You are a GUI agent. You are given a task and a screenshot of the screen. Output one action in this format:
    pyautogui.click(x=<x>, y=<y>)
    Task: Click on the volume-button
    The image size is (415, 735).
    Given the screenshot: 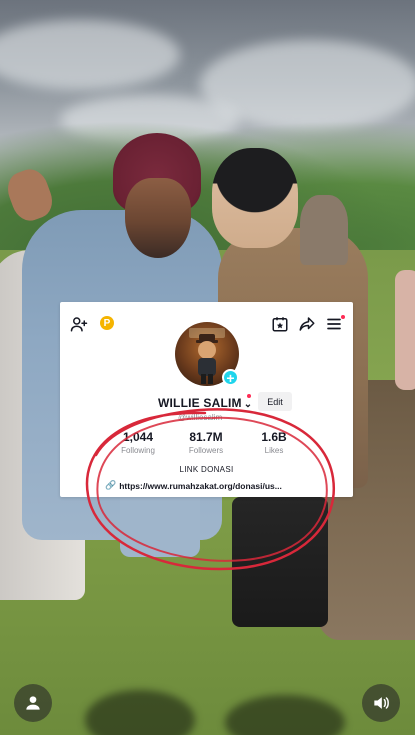 What is the action you would take?
    pyautogui.click(x=381, y=703)
    